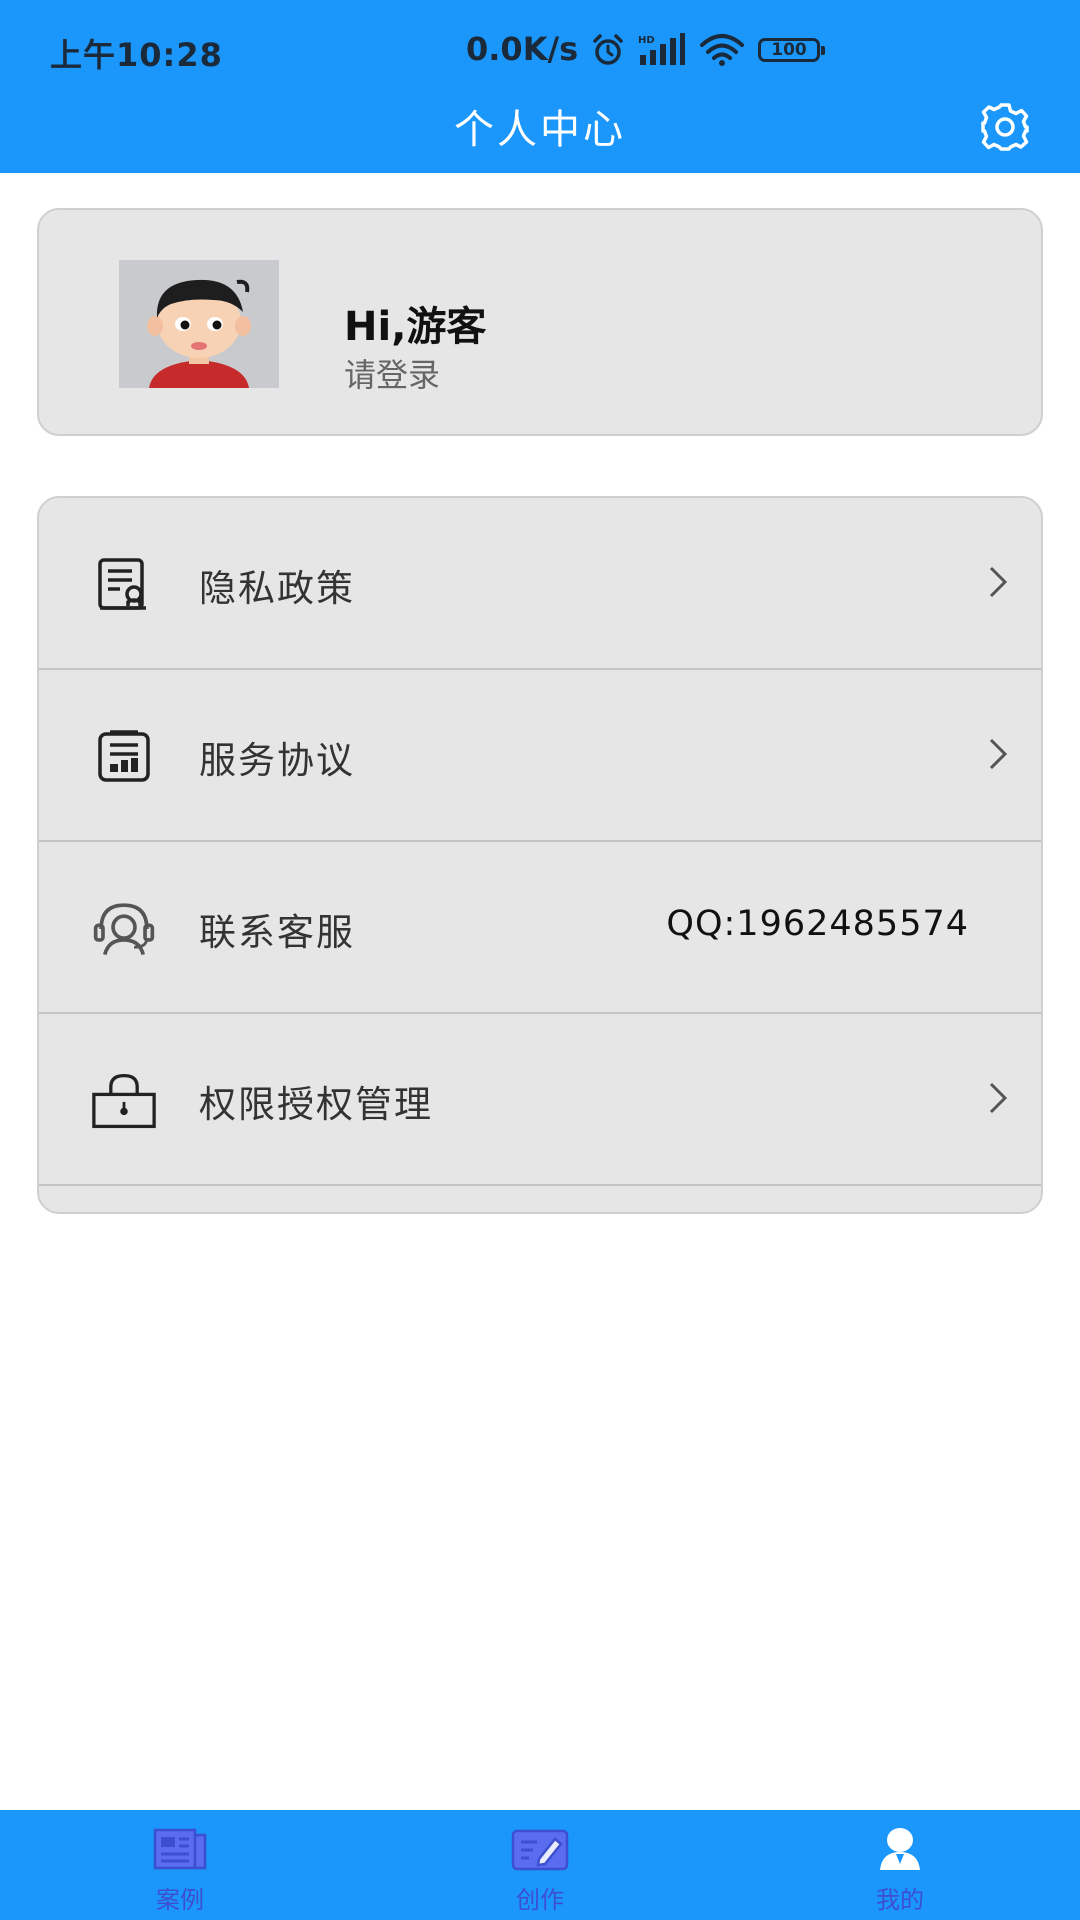  I want to click on tab-cases: 案例, so click(180, 1865).